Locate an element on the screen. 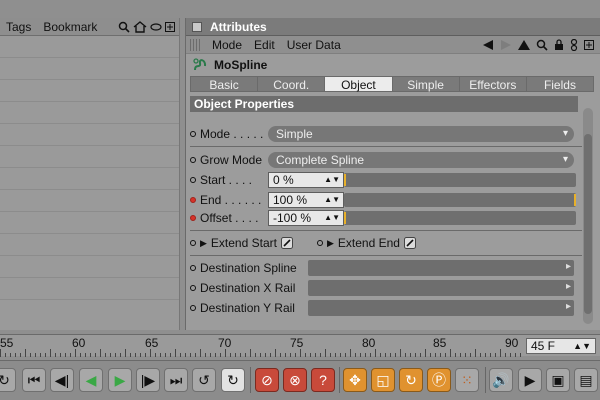 The height and width of the screenshot is (400, 600). tab-coord: Coord. is located at coordinates (291, 84).